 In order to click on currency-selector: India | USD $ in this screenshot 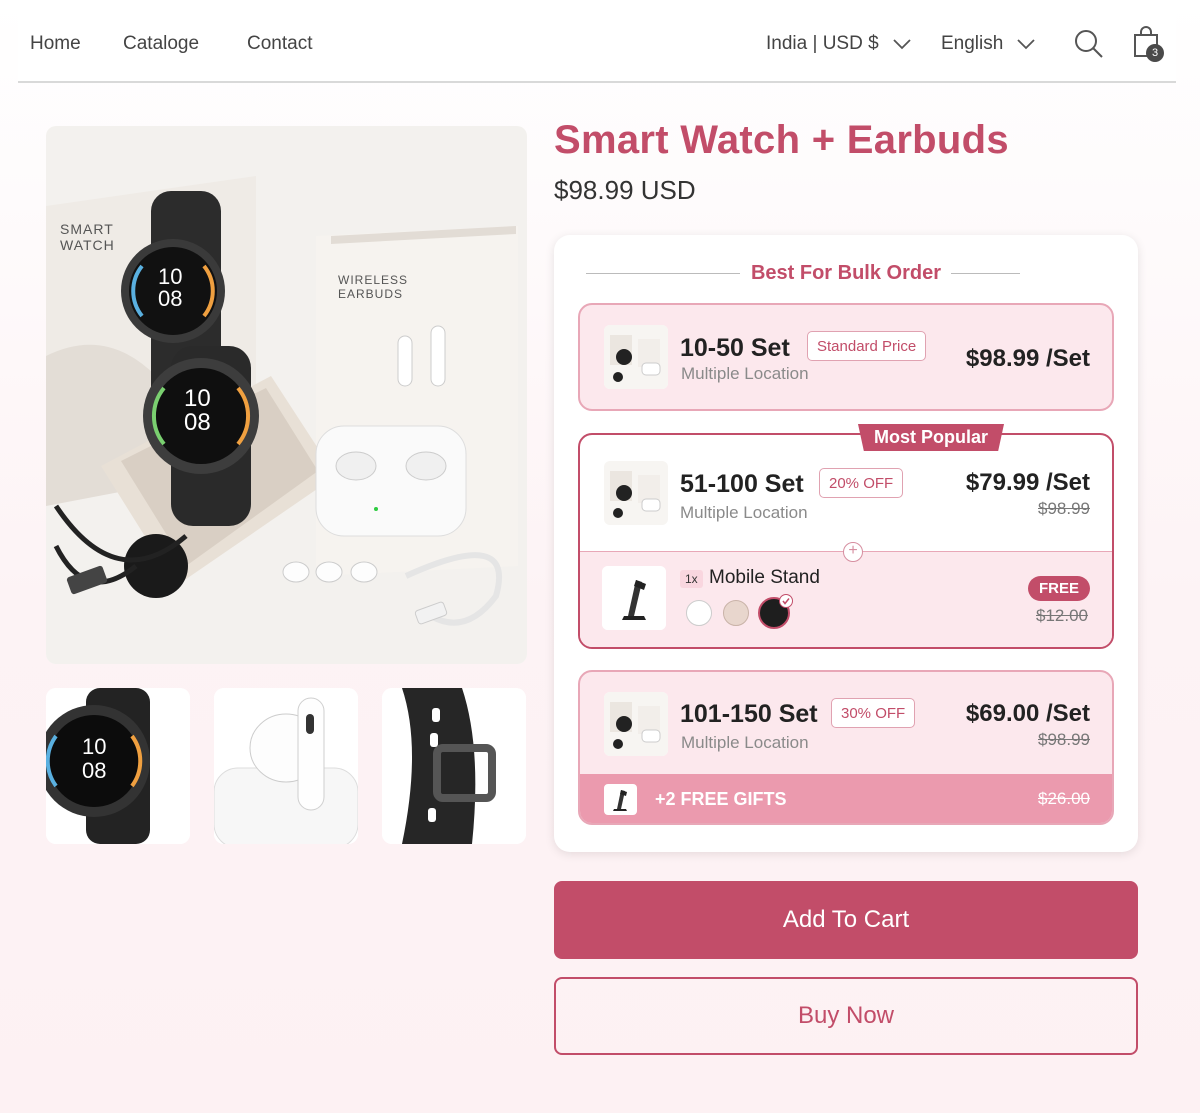, I will do `click(838, 44)`.